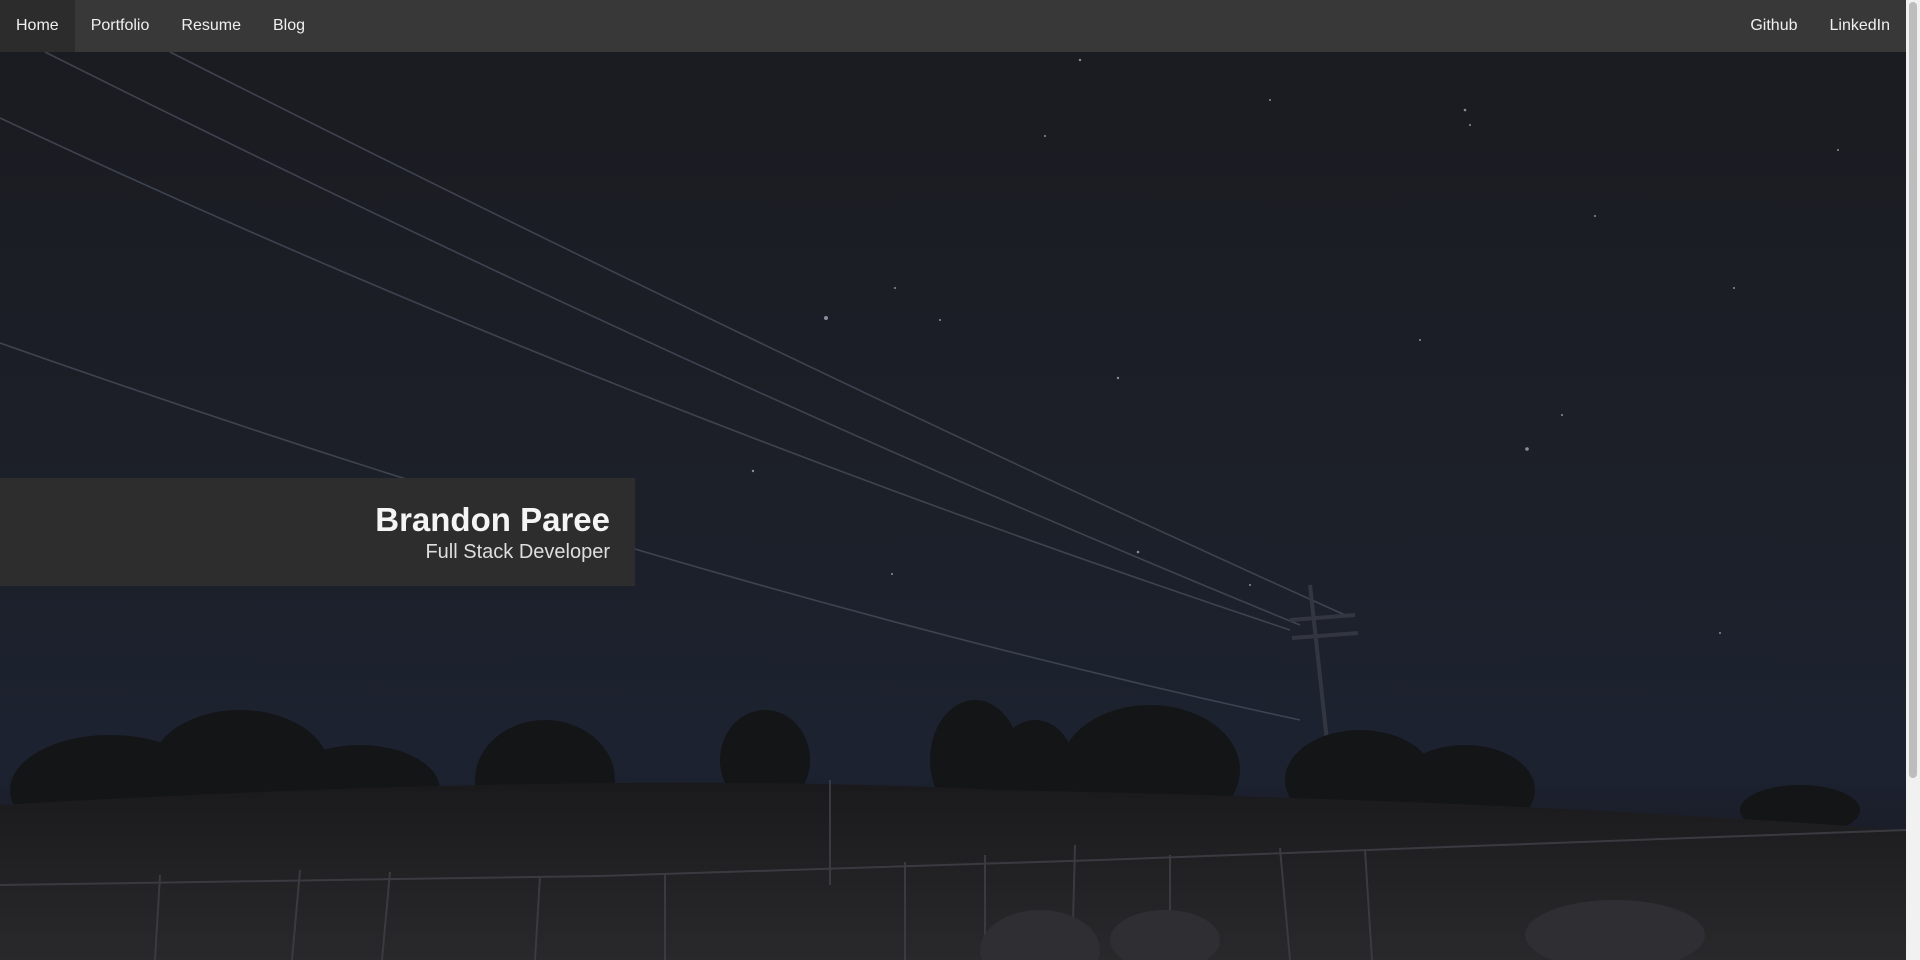 The width and height of the screenshot is (1920, 960). Describe the element at coordinates (1773, 26) in the screenshot. I see `nav-github-link: Github` at that location.